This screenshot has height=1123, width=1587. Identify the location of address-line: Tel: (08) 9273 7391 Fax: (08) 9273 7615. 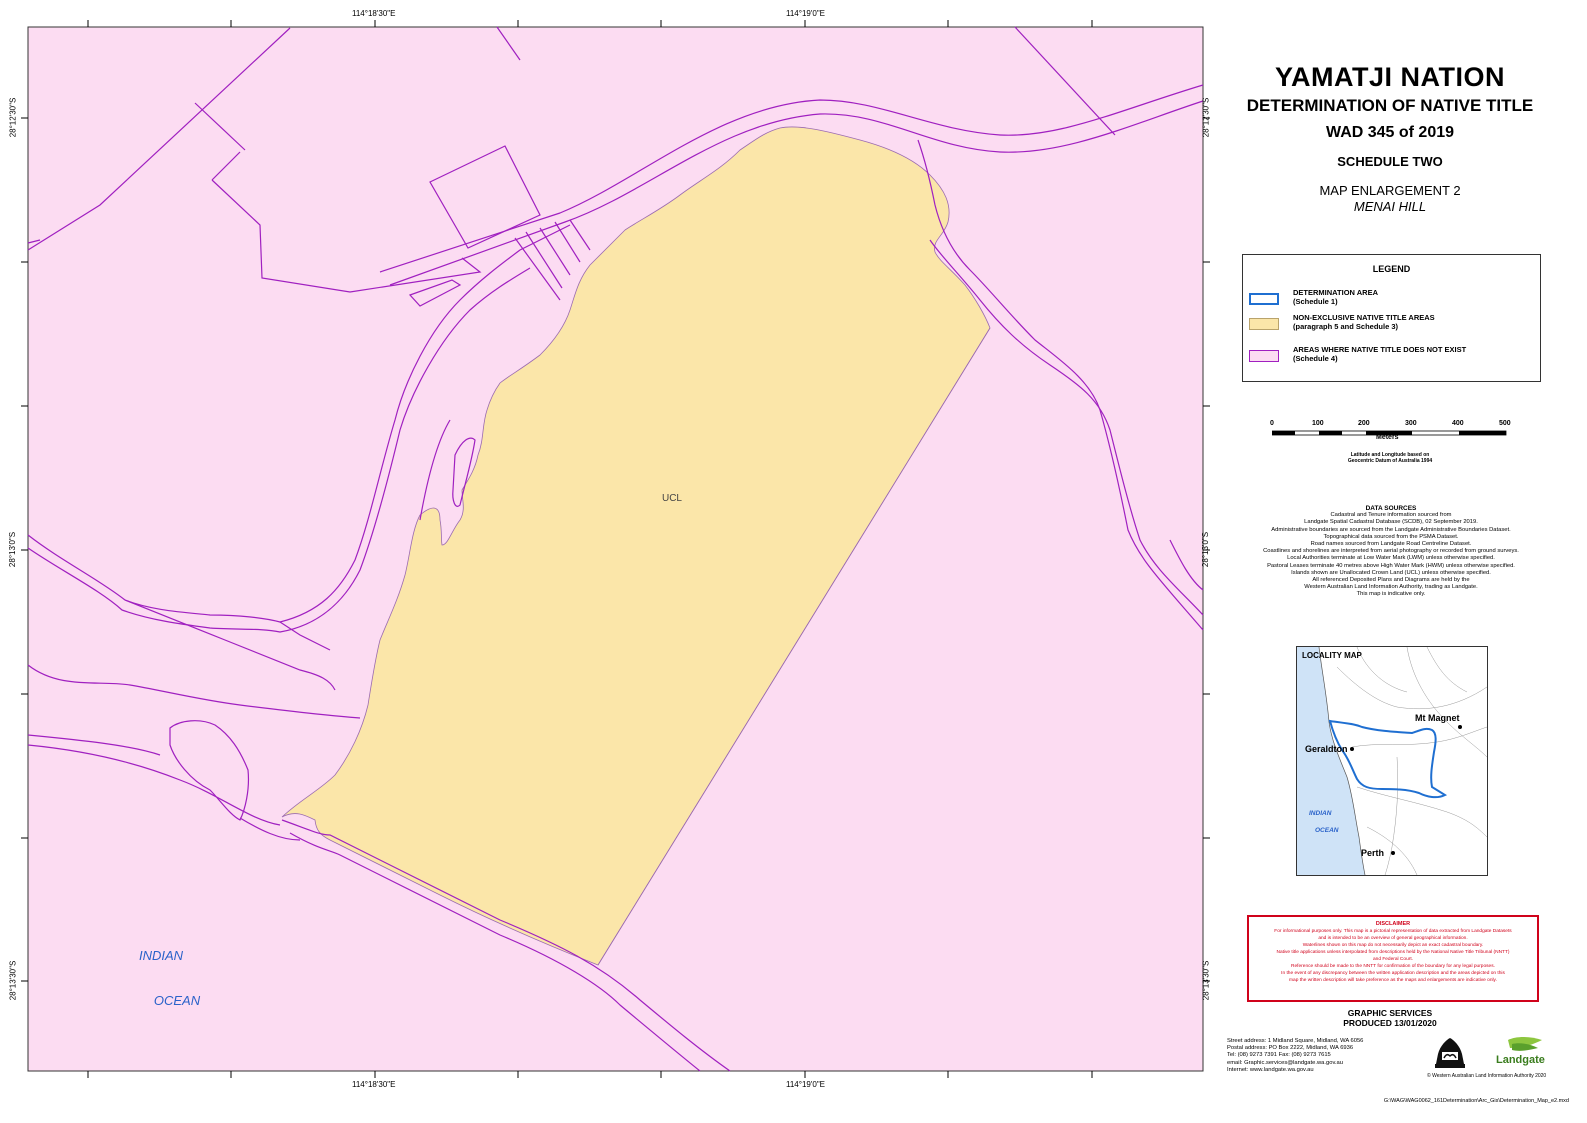
(1279, 1055).